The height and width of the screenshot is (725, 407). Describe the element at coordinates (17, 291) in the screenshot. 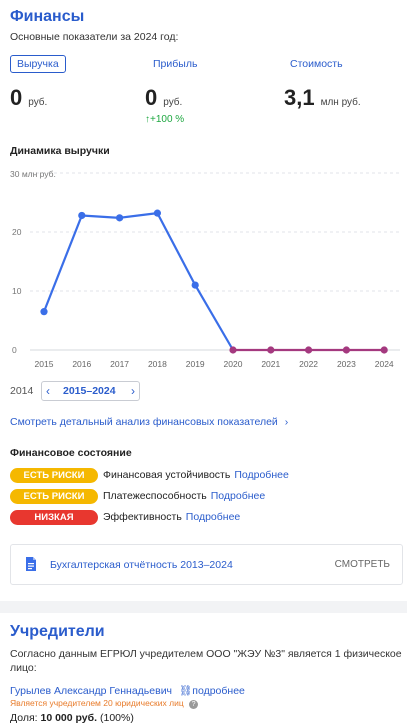

I see `y-tick-label: 10` at that location.